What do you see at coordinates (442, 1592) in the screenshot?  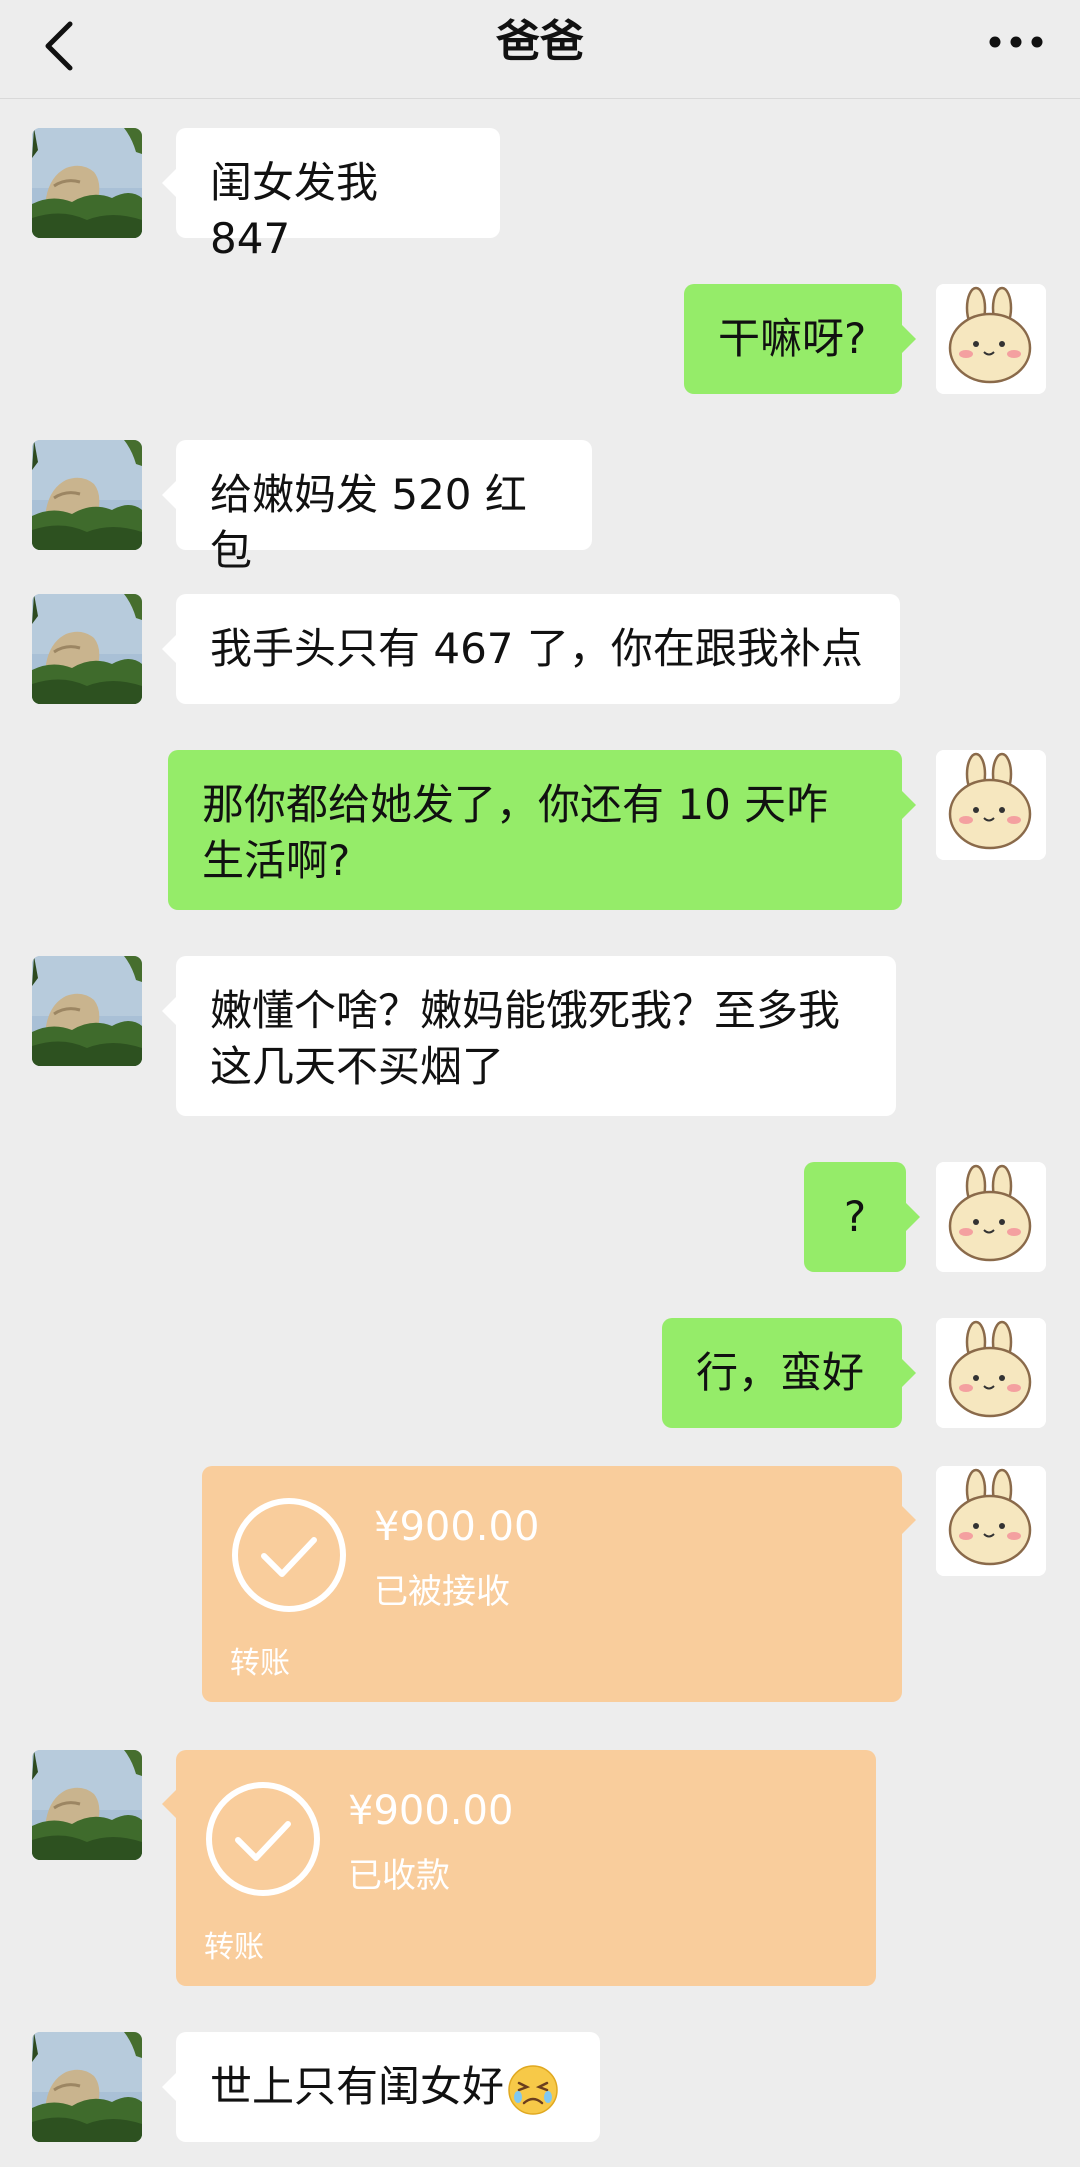 I see `transfer-status: 已被接收` at bounding box center [442, 1592].